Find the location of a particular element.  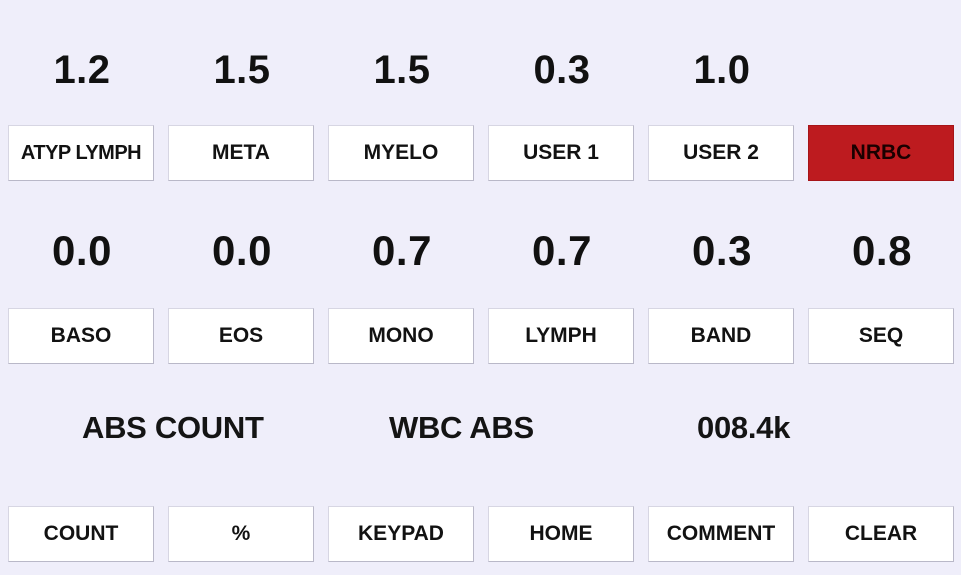

atyp-lymph-value: 1.2 is located at coordinates (82, 70).